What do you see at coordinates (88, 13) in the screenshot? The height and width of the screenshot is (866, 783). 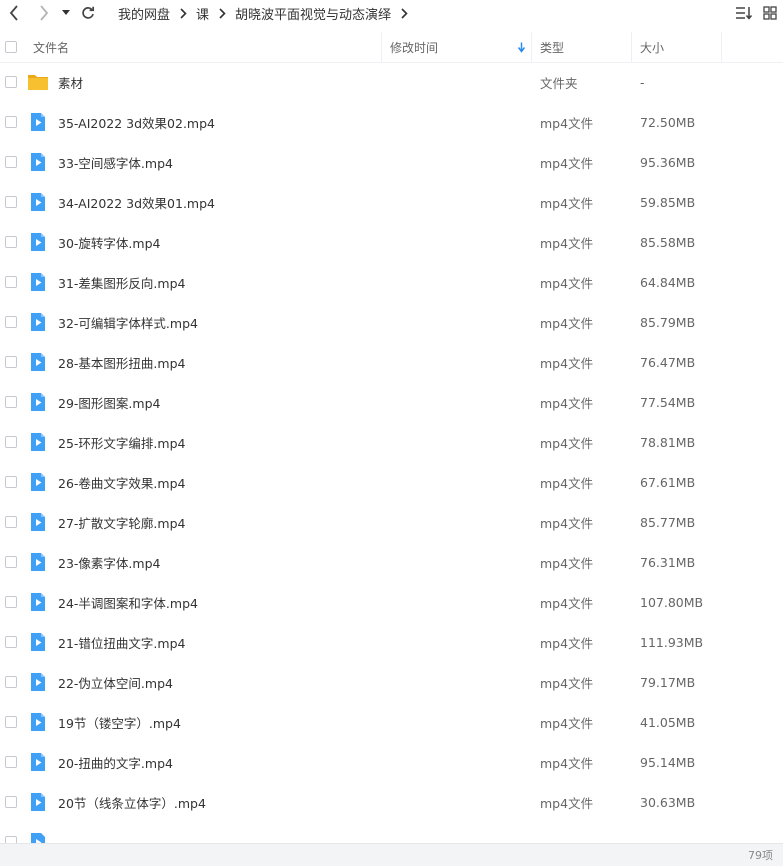 I see `refresh-button` at bounding box center [88, 13].